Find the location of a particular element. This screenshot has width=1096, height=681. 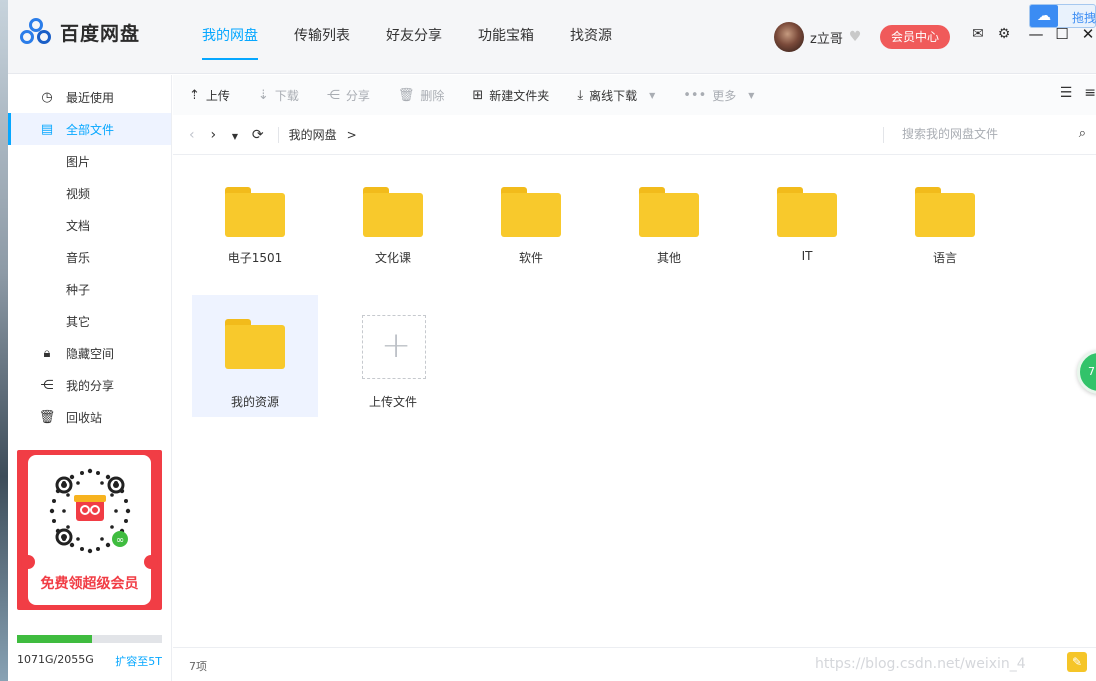

sidebar-item-label: 隐藏空间 is located at coordinates (90, 353).